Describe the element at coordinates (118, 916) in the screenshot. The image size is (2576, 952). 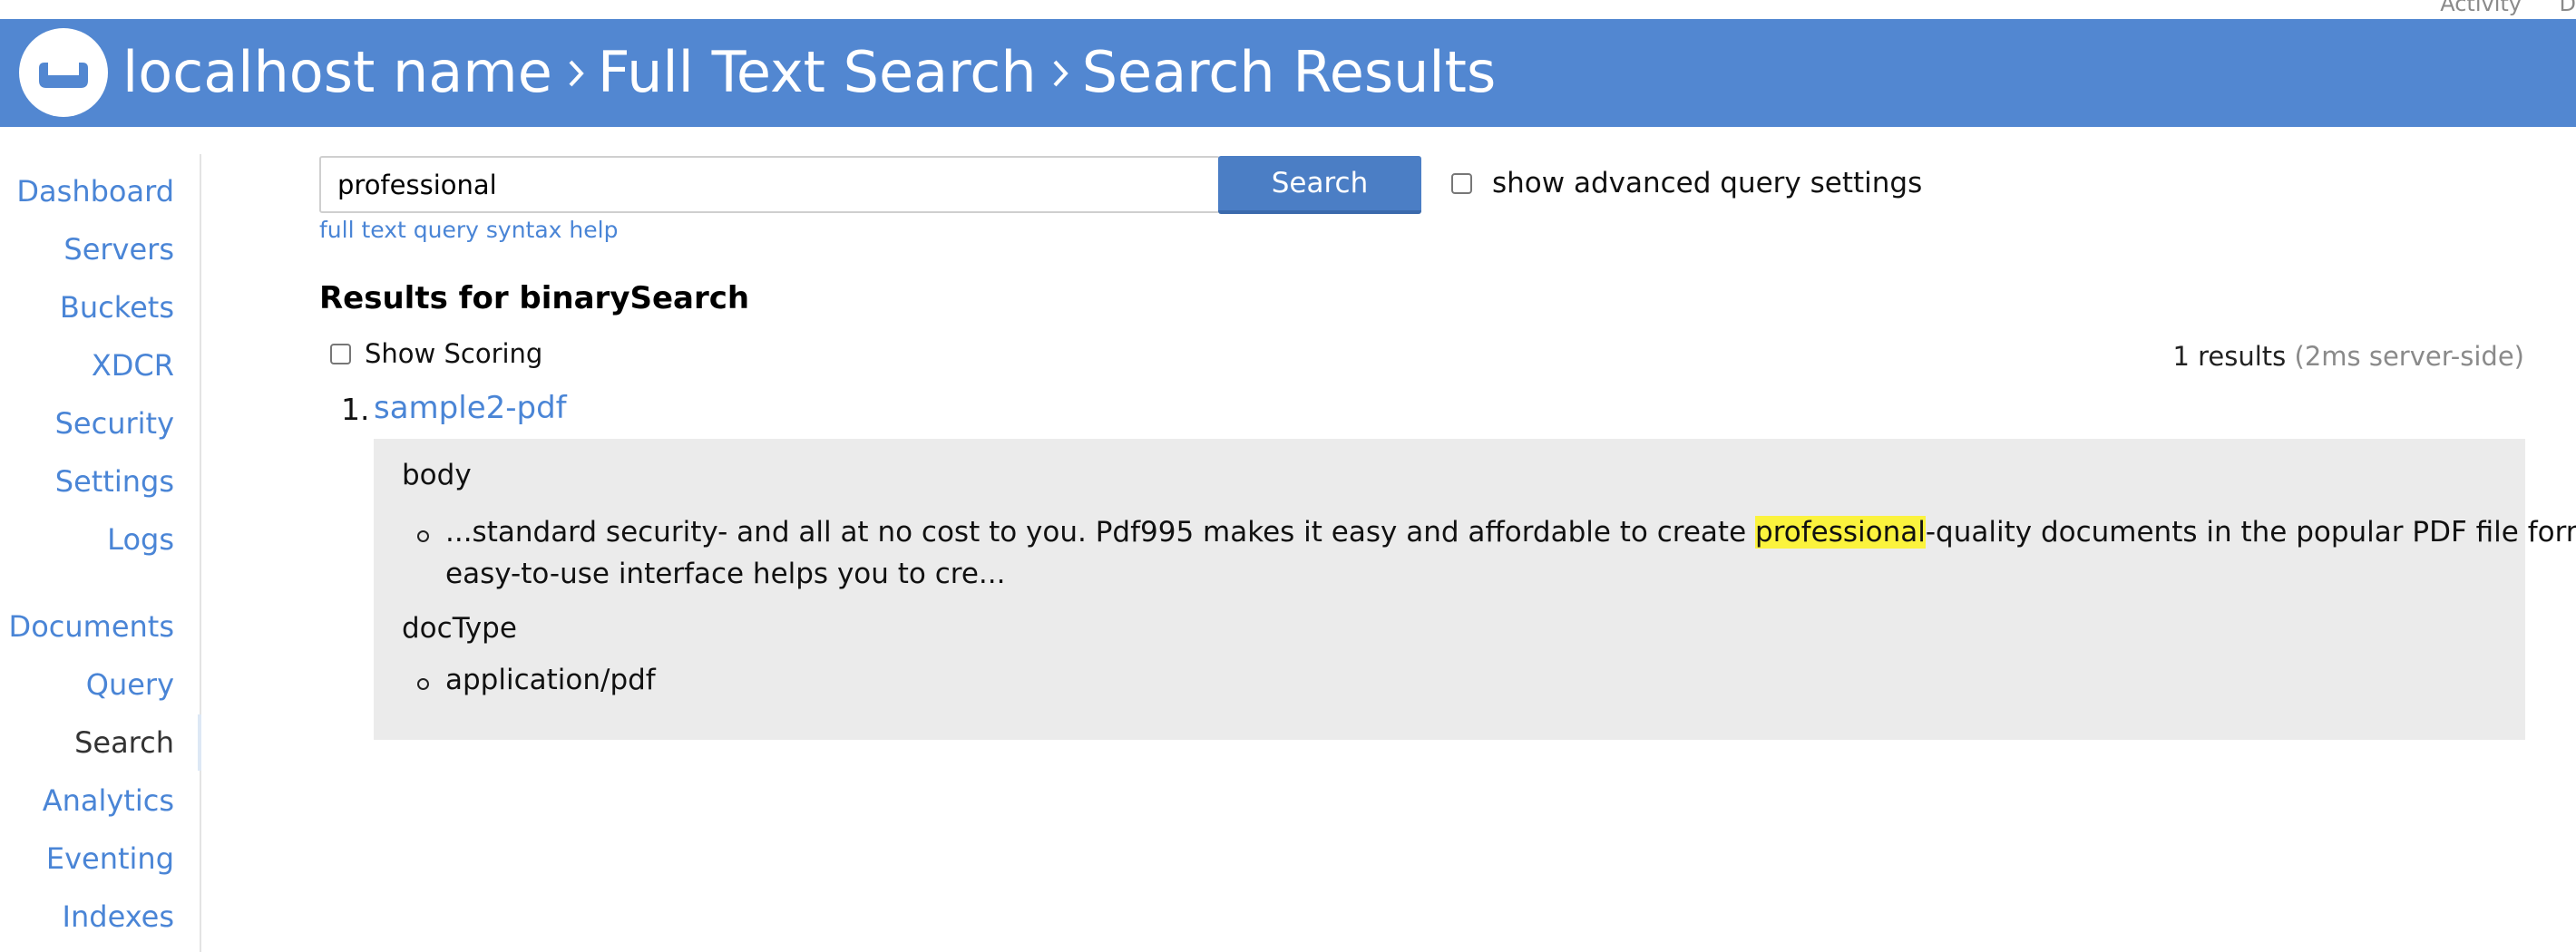
I see `sidebar-item-indexes: Indexes` at that location.